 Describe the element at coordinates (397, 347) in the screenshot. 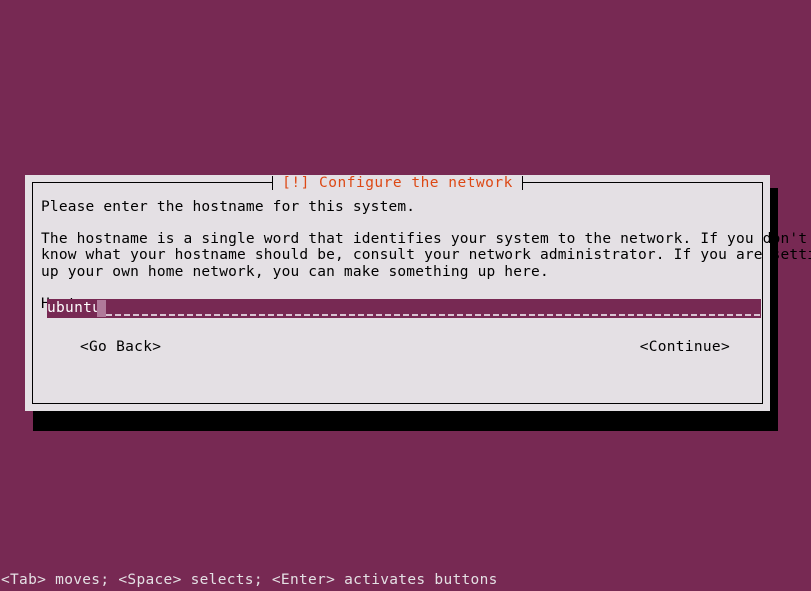

I see `dialog-buttons: <Go Back> <Continue>` at that location.